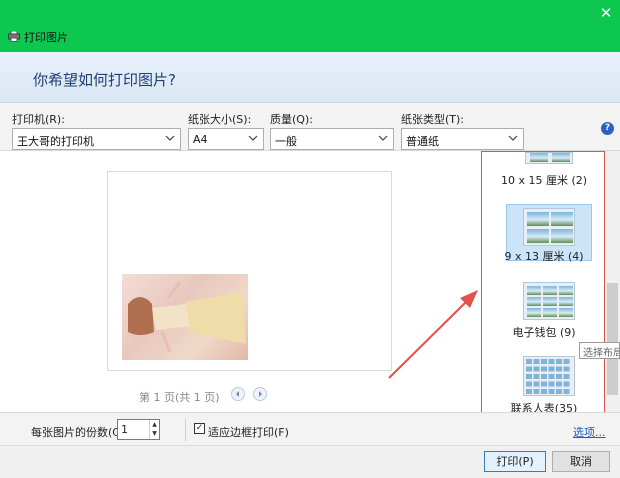 The width and height of the screenshot is (620, 478). I want to click on layout-label: 电子钱包 (9), so click(544, 332).